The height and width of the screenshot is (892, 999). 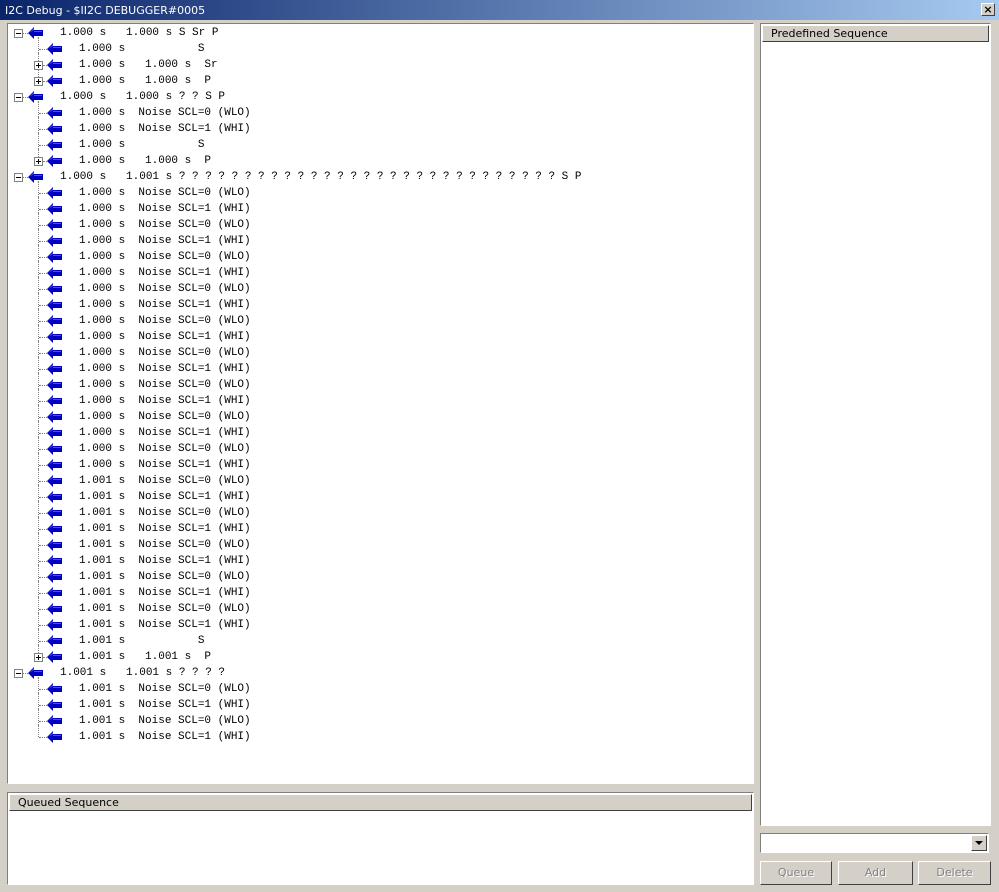 I want to click on queued-sequence-header: Queued Sequence, so click(x=380, y=802).